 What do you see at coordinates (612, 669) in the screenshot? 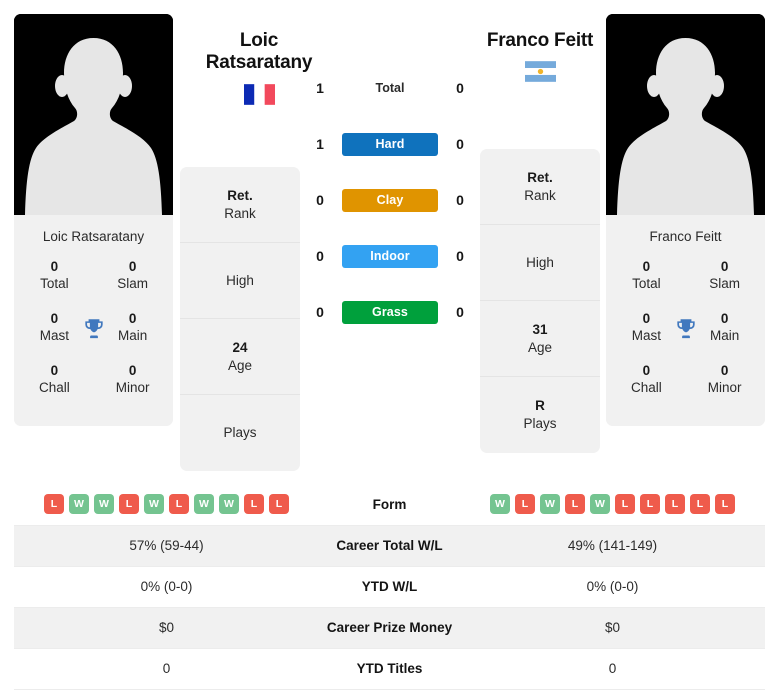
I see `value-right: 0` at bounding box center [612, 669].